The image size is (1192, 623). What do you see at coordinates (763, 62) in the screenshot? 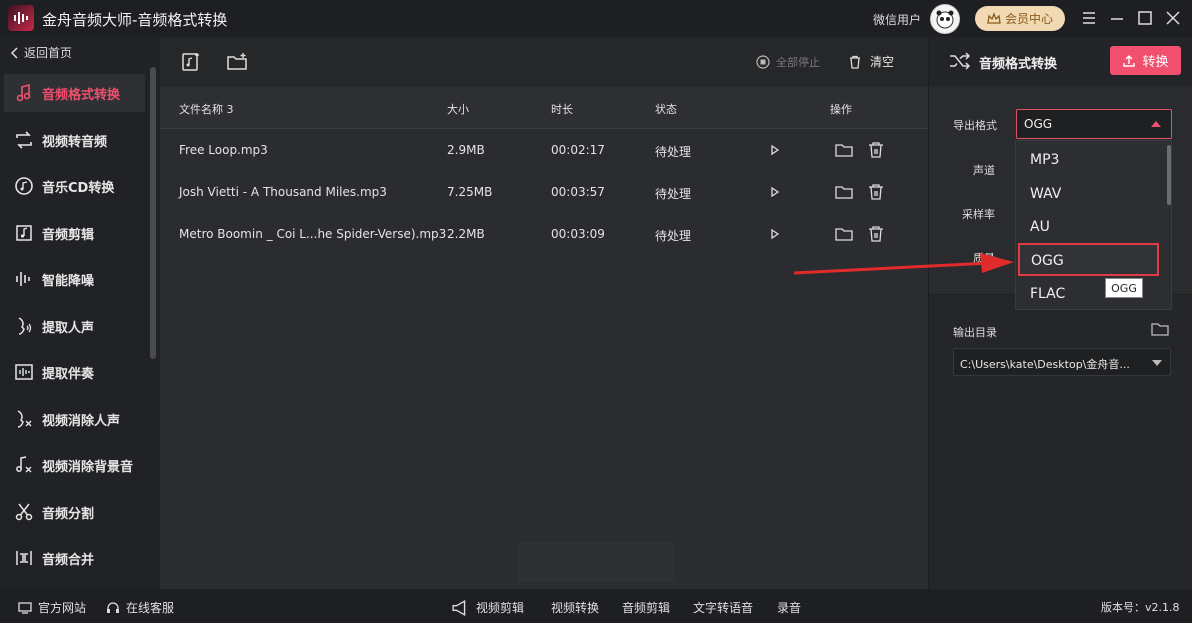
I see `stop-circle-icon` at bounding box center [763, 62].